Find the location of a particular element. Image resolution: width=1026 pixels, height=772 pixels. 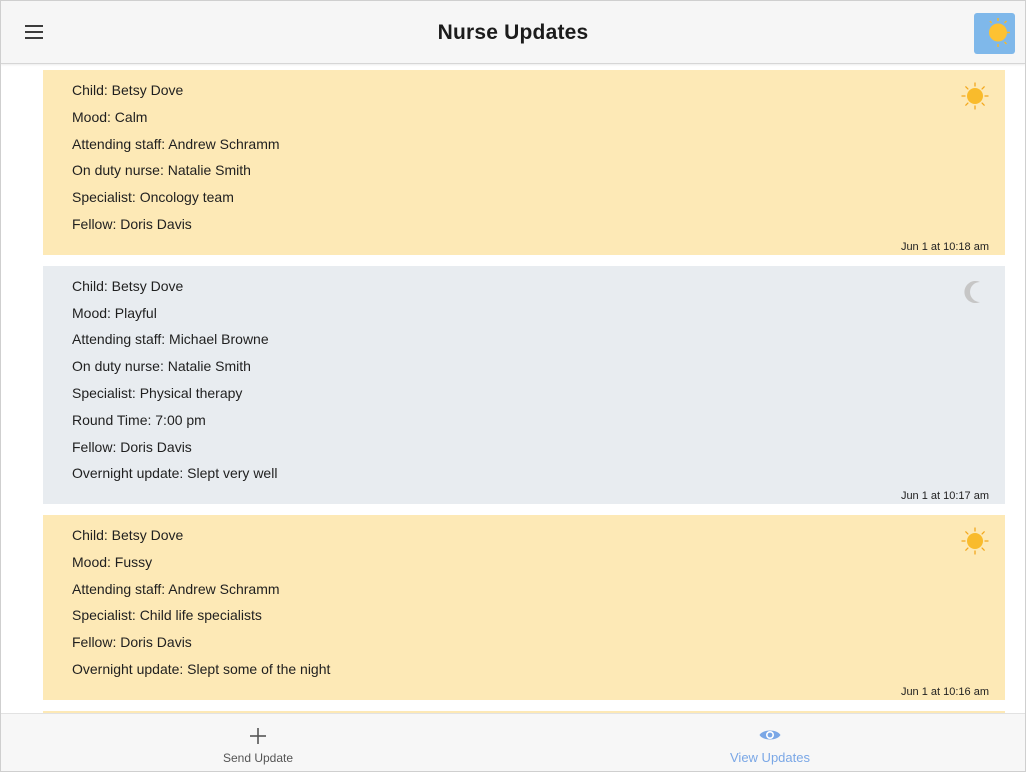

specialist-line: Specialist: Physical therapy is located at coordinates (157, 393).